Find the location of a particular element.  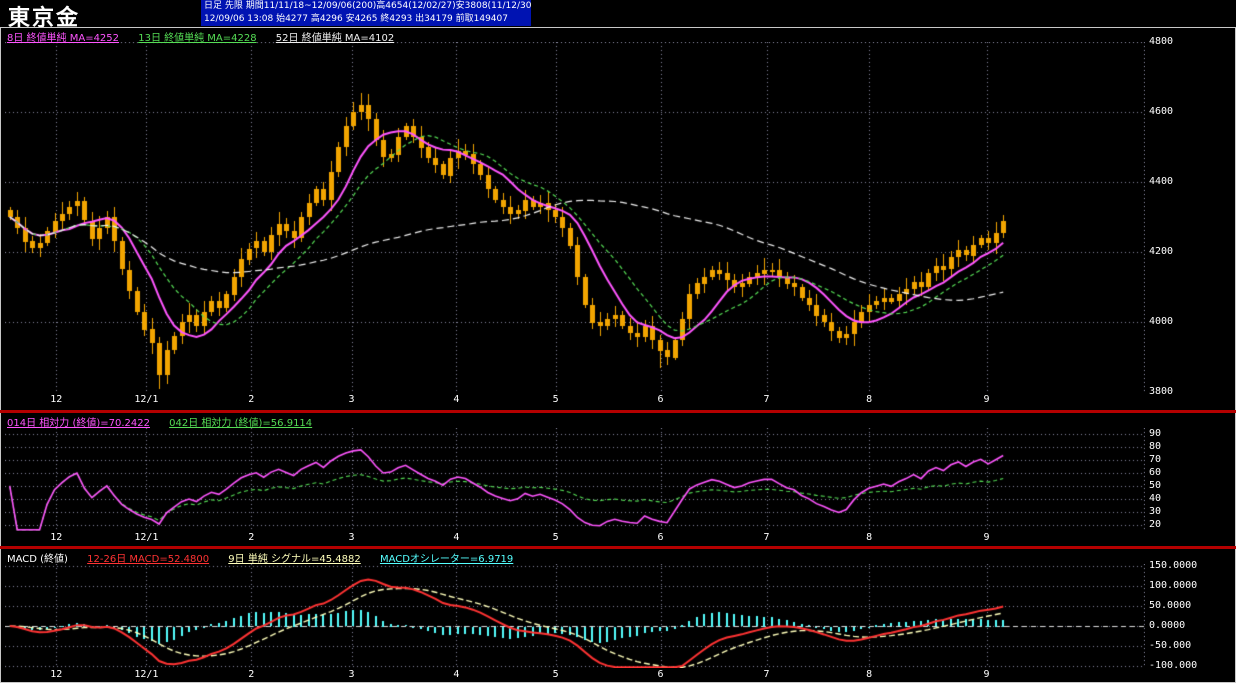

y-tick-label: 4800 is located at coordinates (1161, 41).